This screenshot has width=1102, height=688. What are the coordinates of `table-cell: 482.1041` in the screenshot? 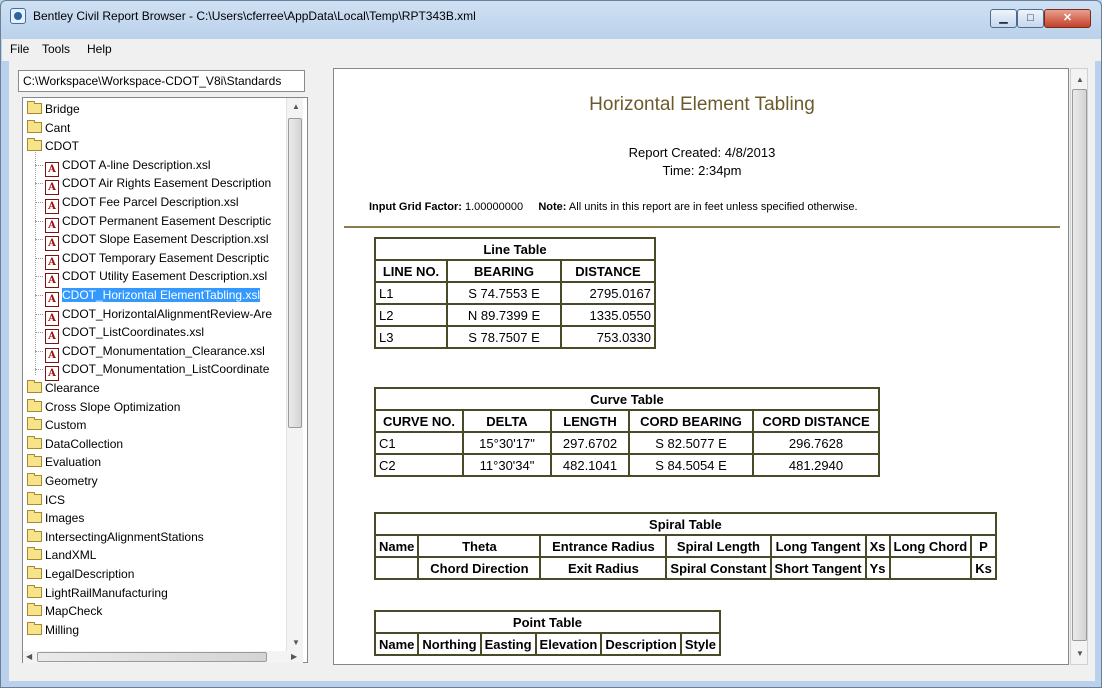 It's located at (590, 465).